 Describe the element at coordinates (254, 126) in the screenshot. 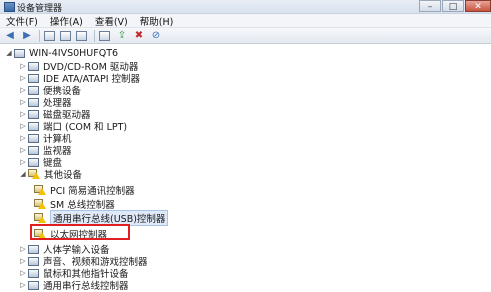

I see `tree-item-ports: ▷ 端口 (COM 和 LPT)` at that location.